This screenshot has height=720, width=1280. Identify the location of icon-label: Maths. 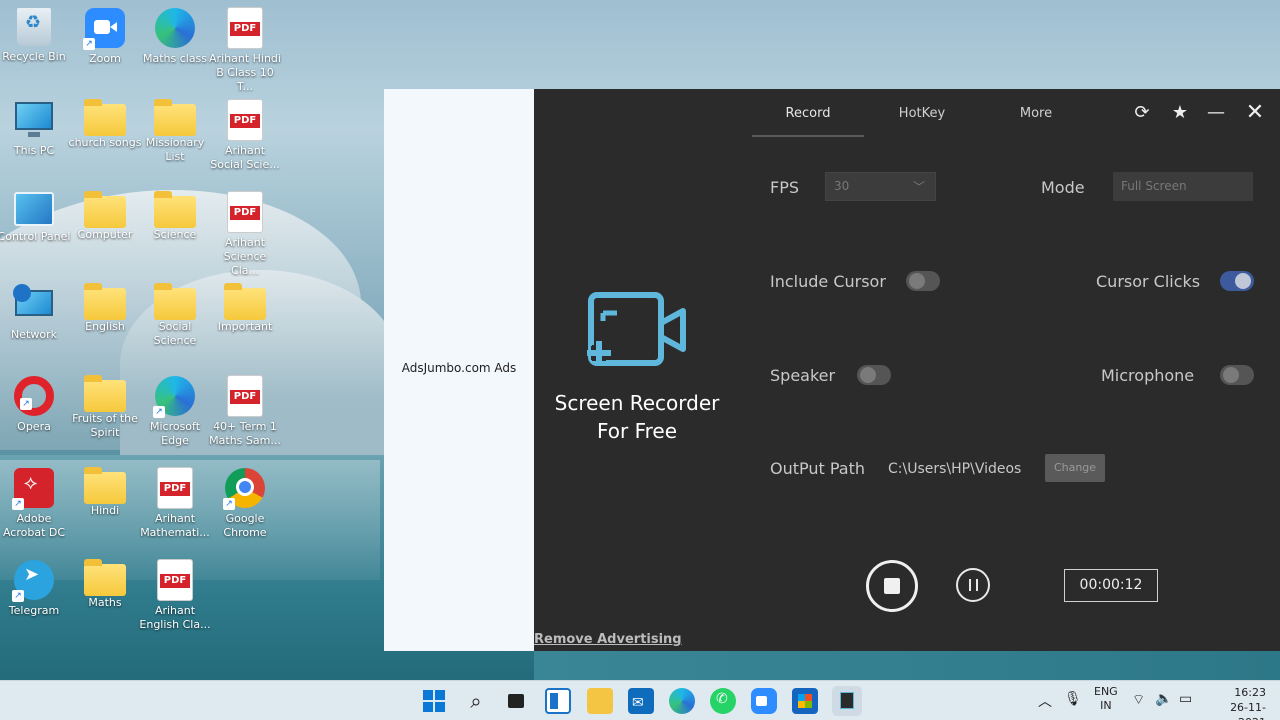
(105, 602).